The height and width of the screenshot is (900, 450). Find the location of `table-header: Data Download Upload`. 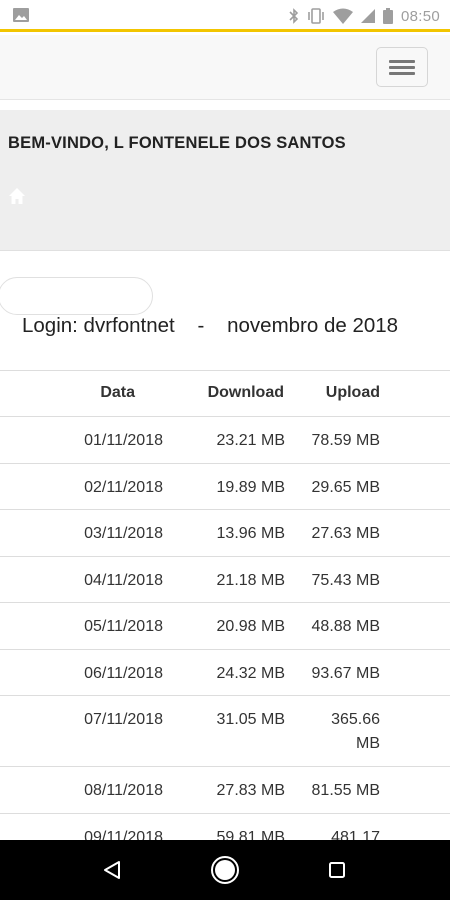

table-header: Data Download Upload is located at coordinates (225, 393).